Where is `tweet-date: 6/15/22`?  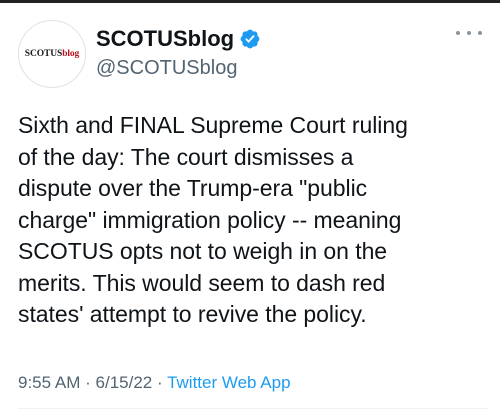 tweet-date: 6/15/22 is located at coordinates (124, 382).